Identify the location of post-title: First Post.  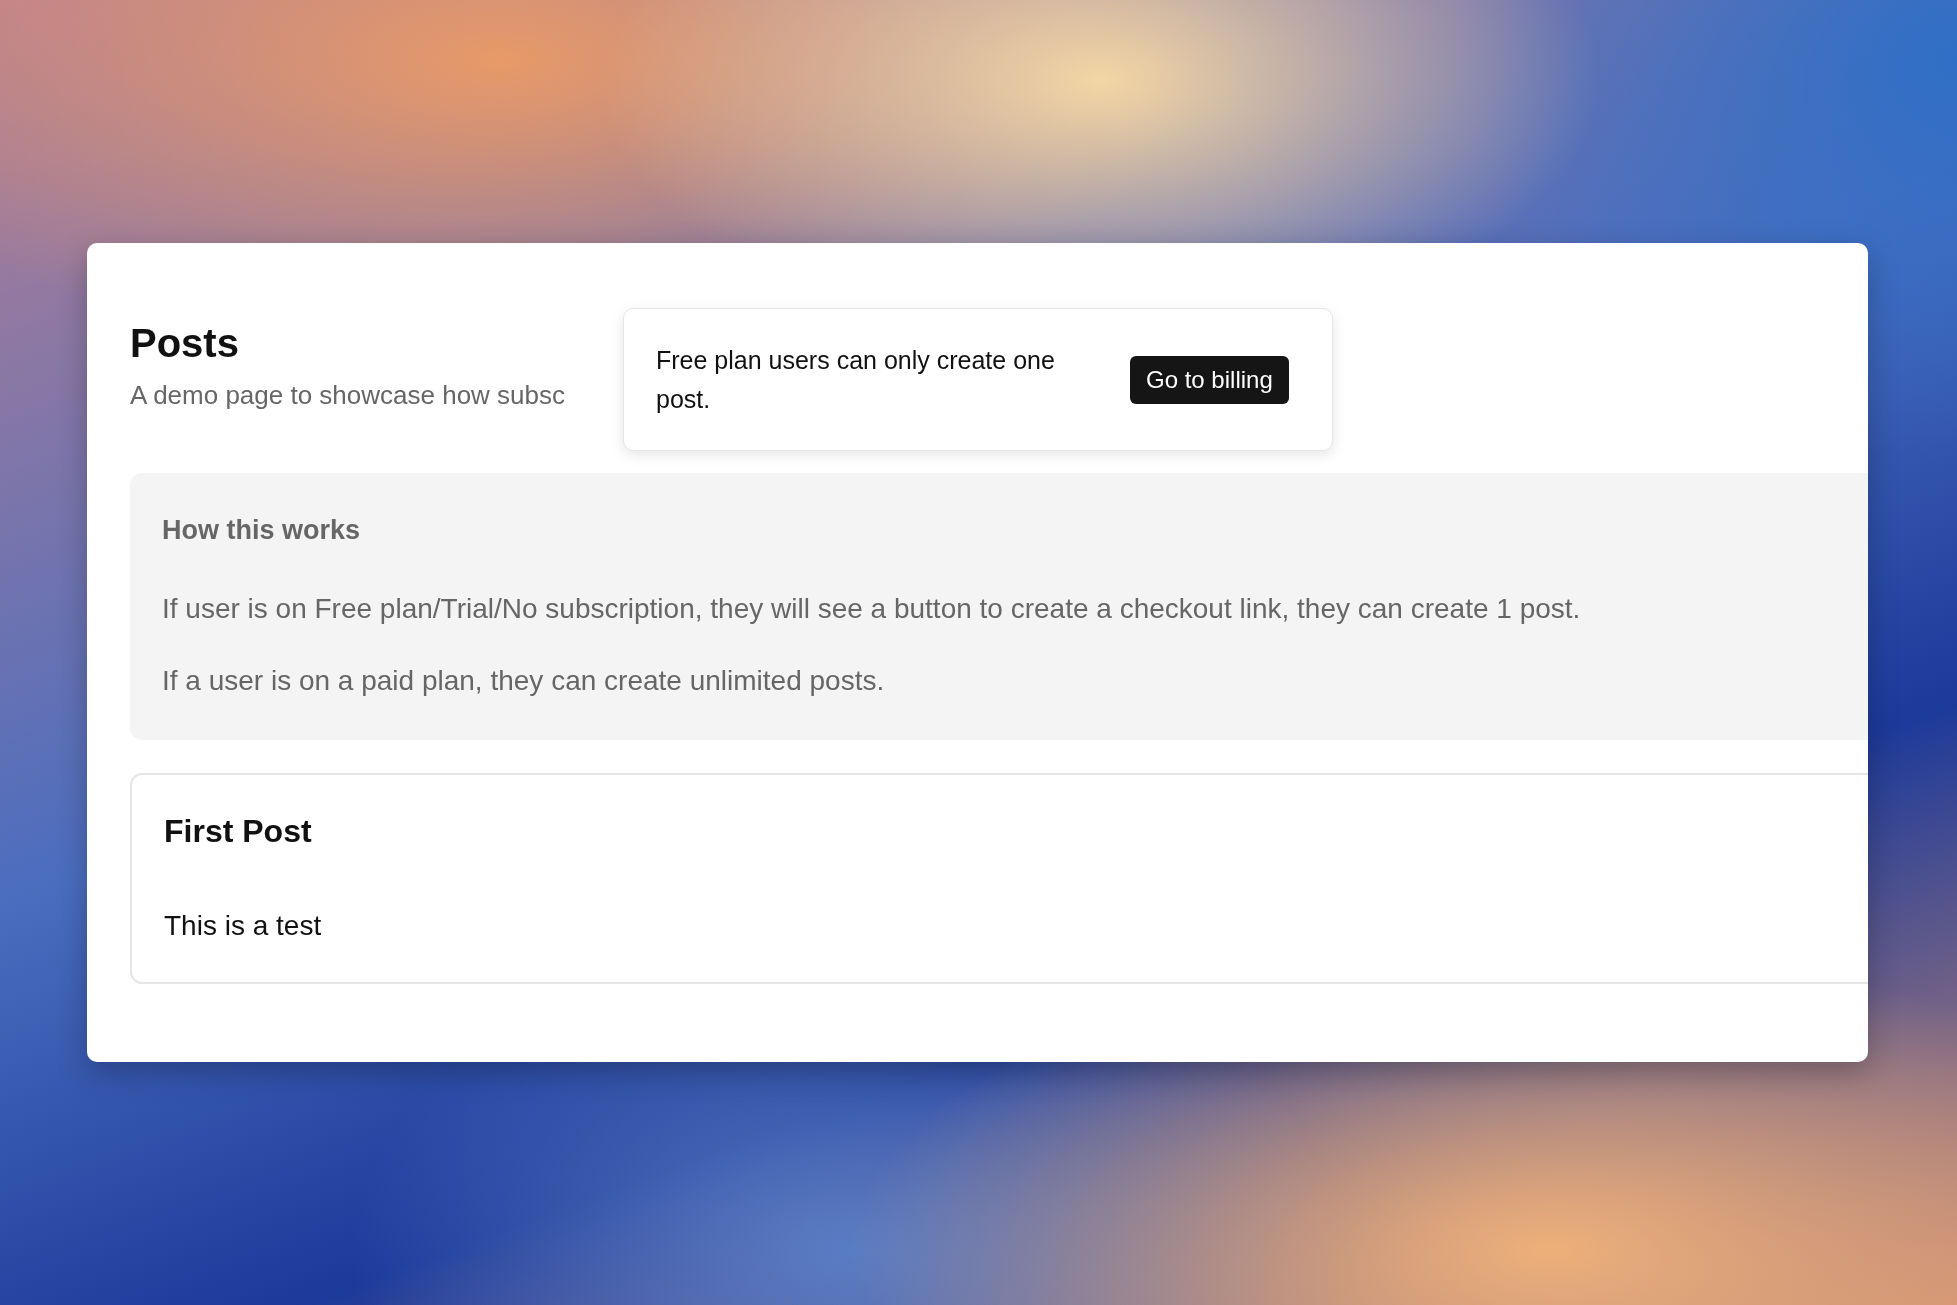
(238, 831).